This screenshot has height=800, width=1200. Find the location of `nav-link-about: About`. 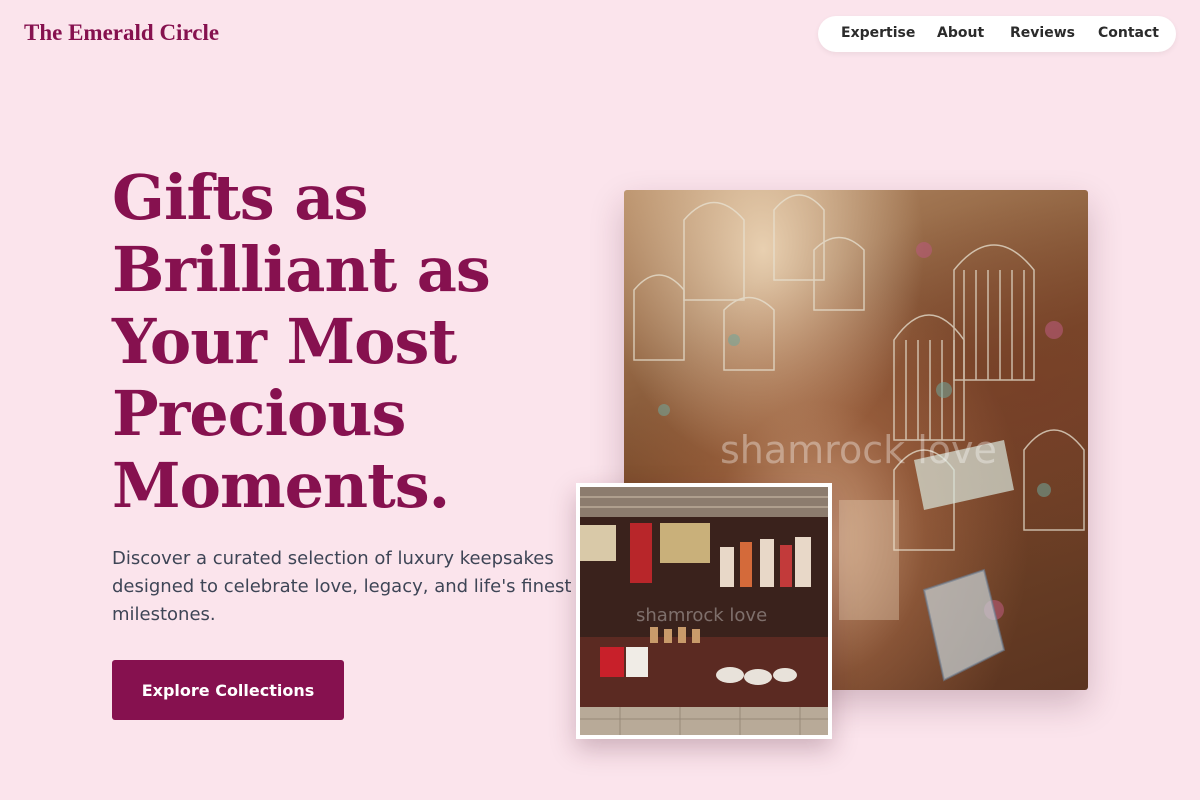

nav-link-about: About is located at coordinates (960, 33).